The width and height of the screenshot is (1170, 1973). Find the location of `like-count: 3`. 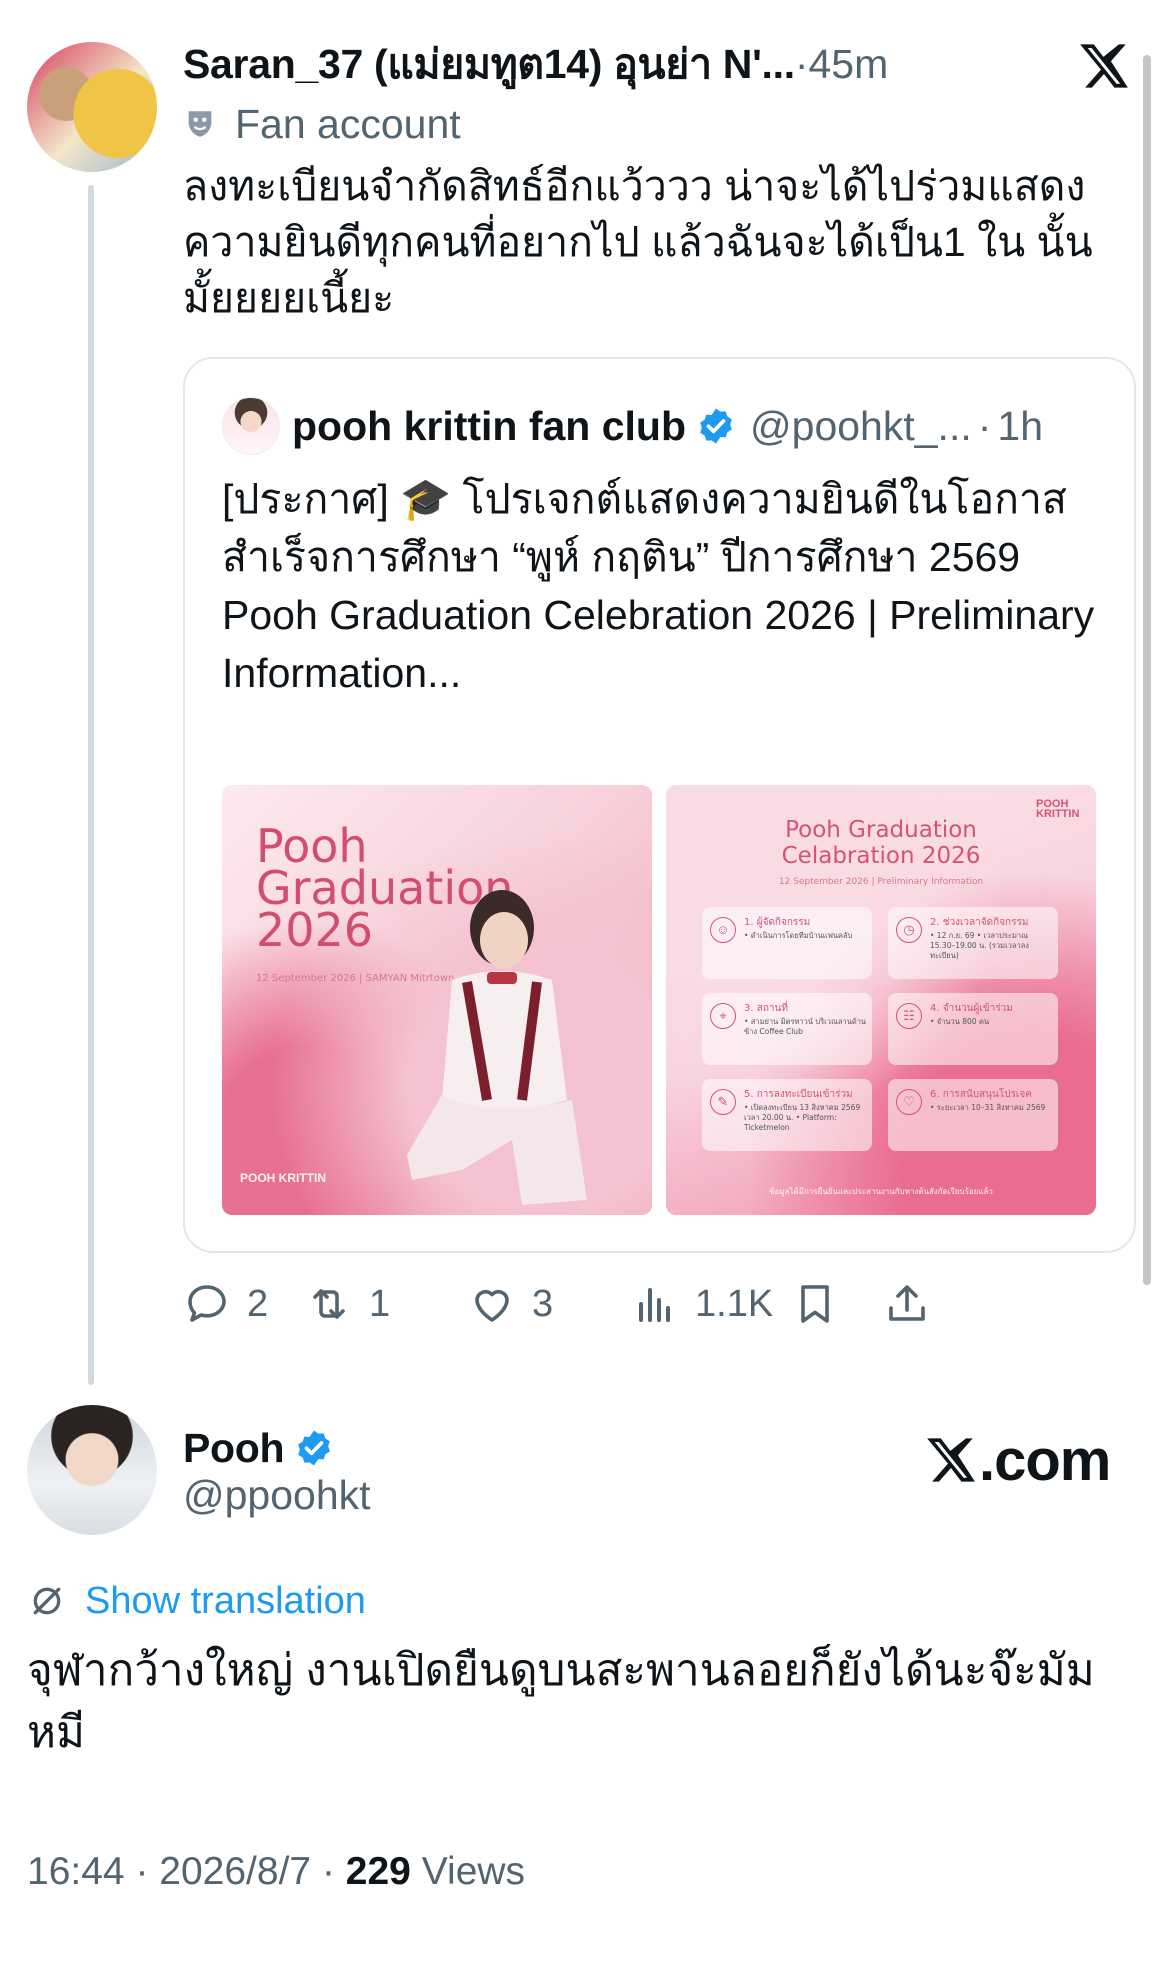

like-count: 3 is located at coordinates (543, 1303).